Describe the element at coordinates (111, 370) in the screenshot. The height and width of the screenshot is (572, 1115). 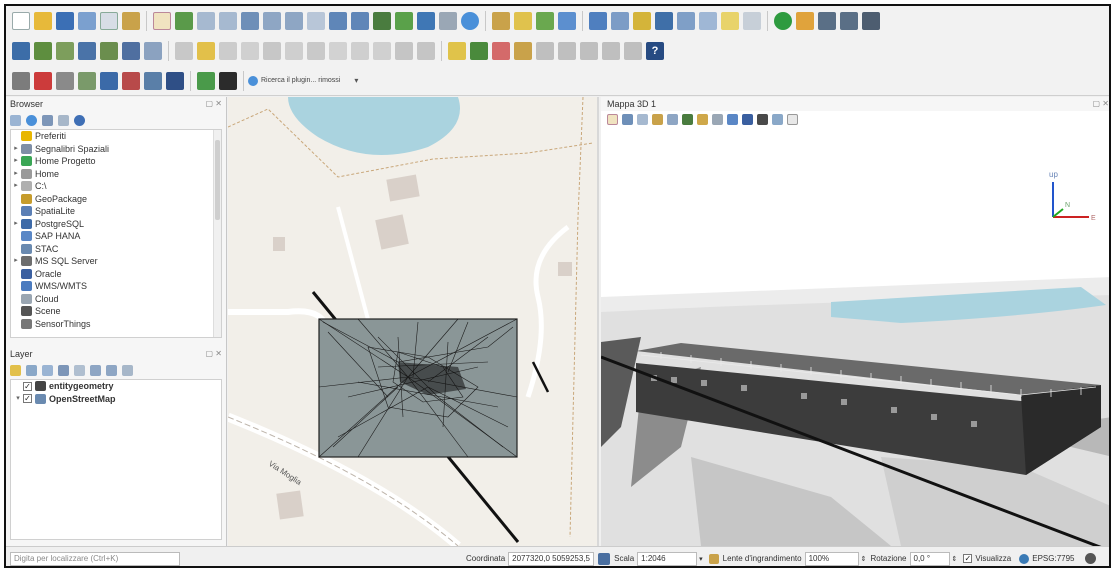
I see `collapse-all-layers-icon` at that location.